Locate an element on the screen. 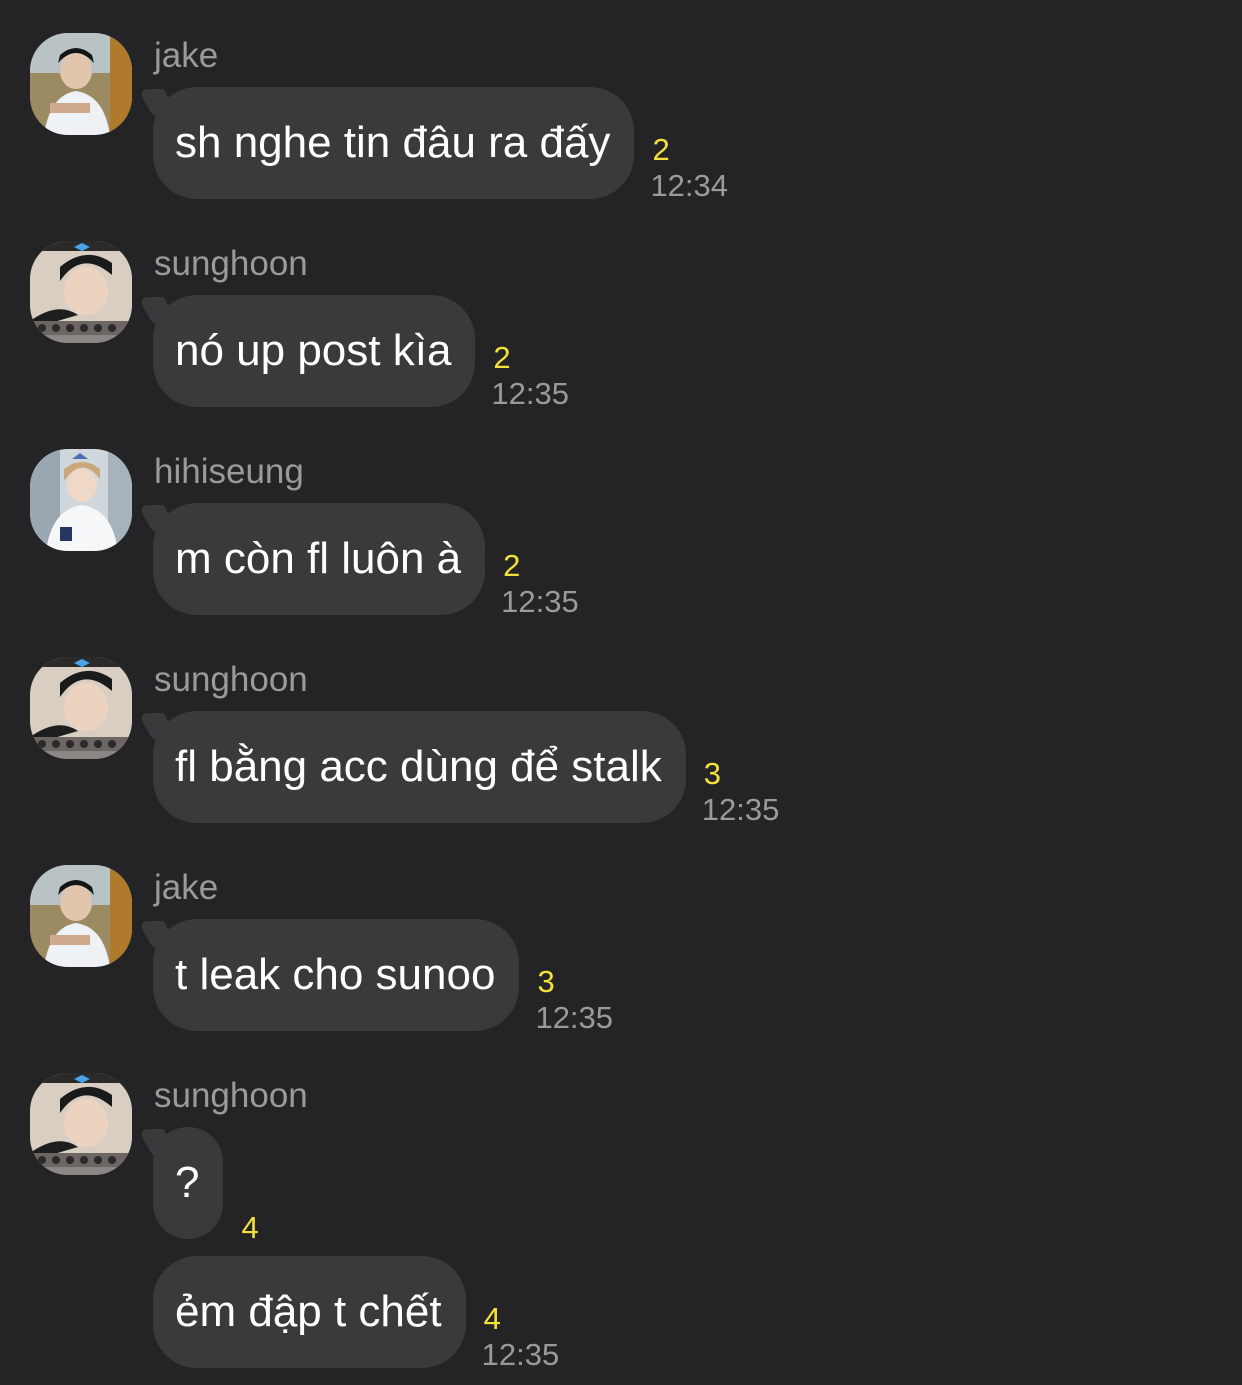 This screenshot has height=1385, width=1242. message-bubble: nó up post kìa is located at coordinates (314, 351).